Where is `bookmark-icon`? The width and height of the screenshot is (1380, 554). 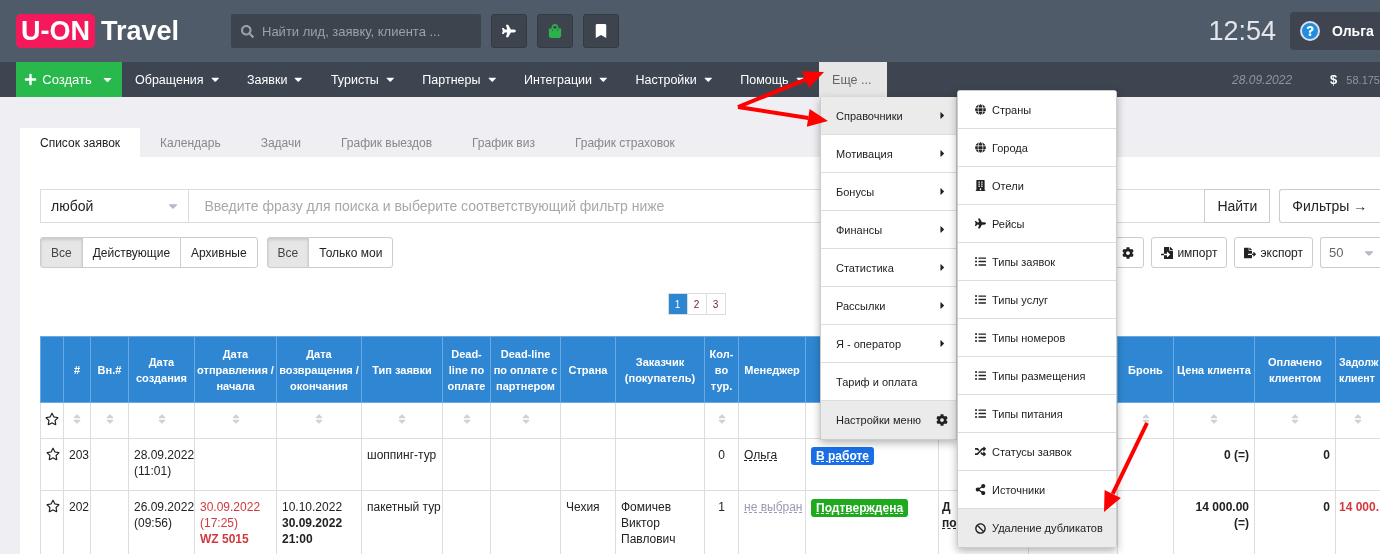 bookmark-icon is located at coordinates (601, 31).